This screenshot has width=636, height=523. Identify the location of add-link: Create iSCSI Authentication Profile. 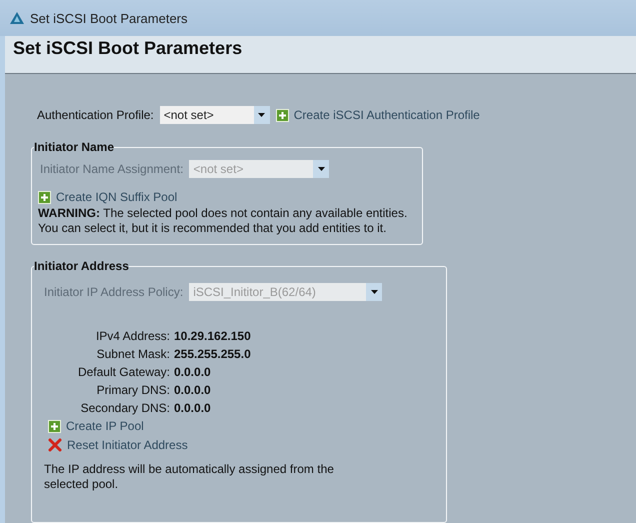
(378, 115).